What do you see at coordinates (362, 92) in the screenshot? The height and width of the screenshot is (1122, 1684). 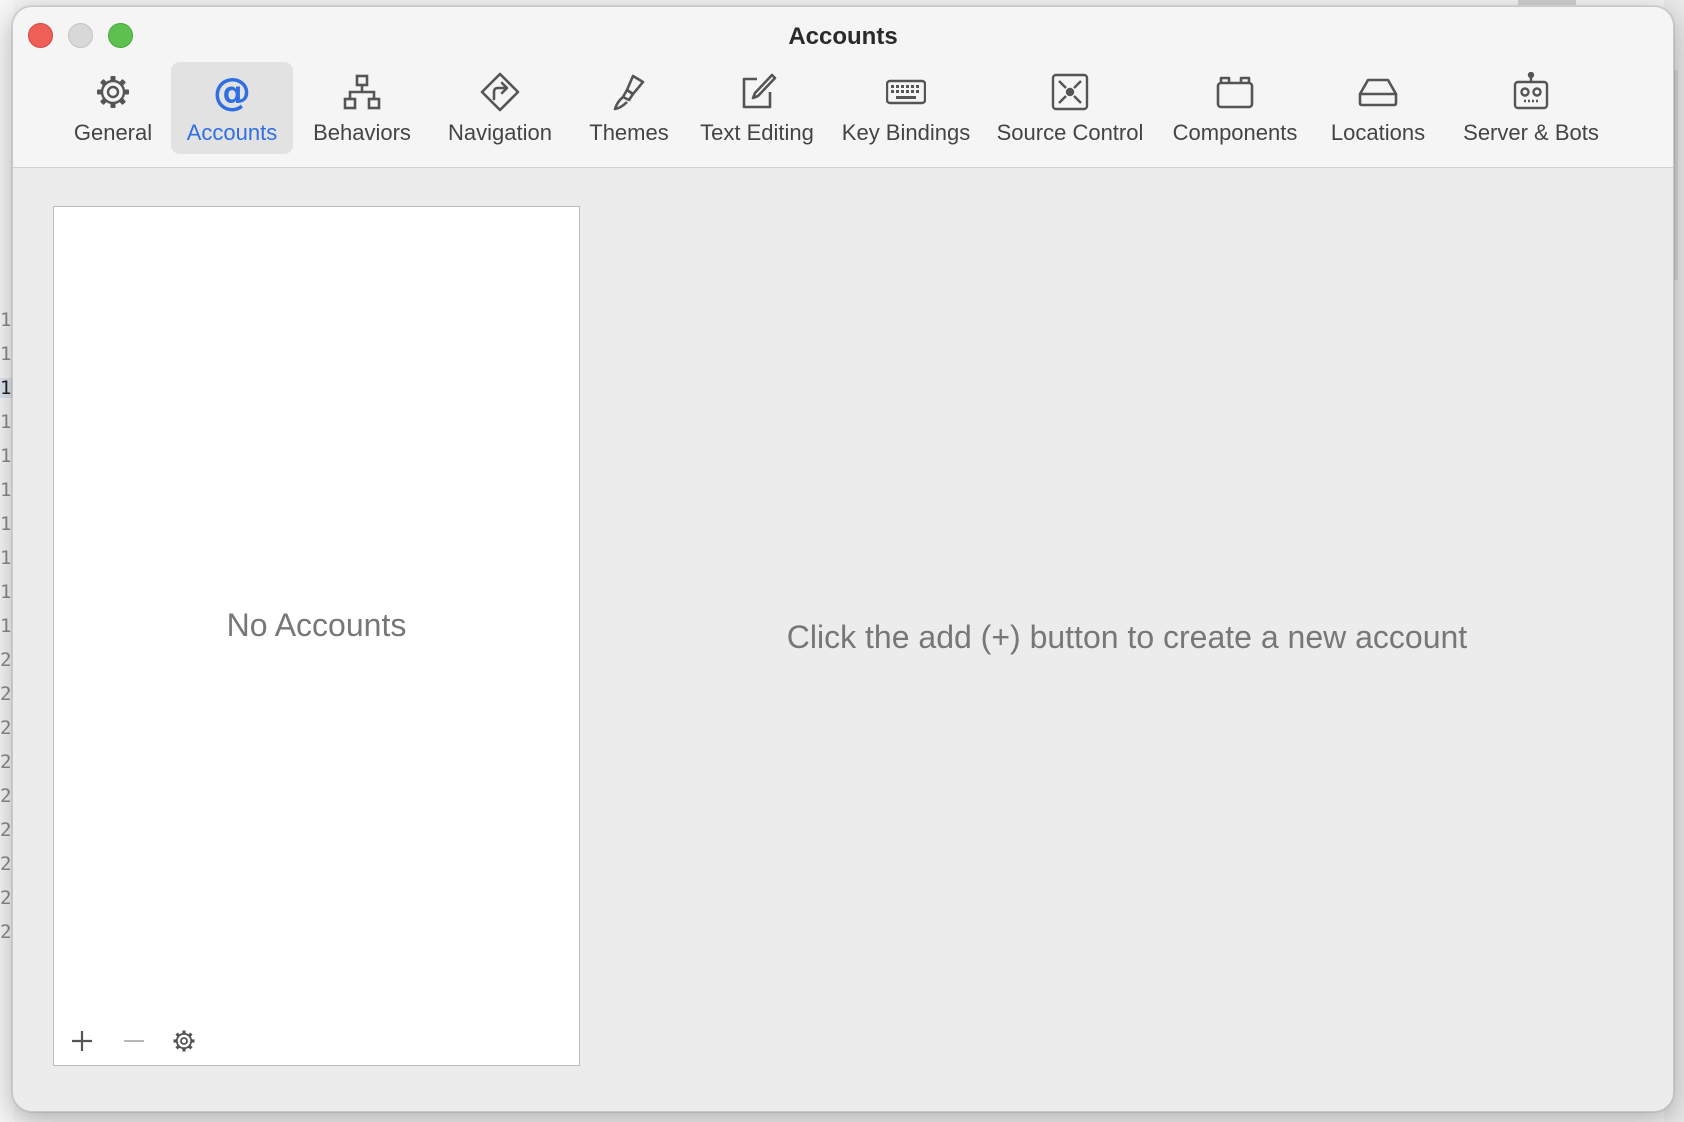 I see `hierarchy-icon` at bounding box center [362, 92].